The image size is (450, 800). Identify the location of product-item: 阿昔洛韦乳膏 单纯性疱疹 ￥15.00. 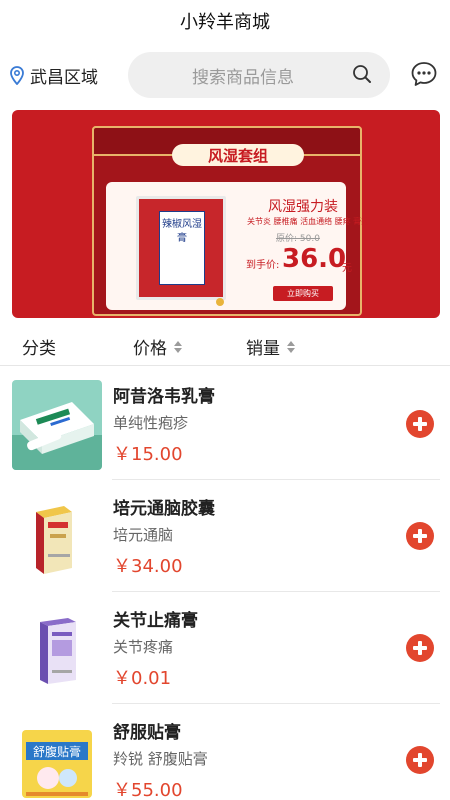
(225, 424).